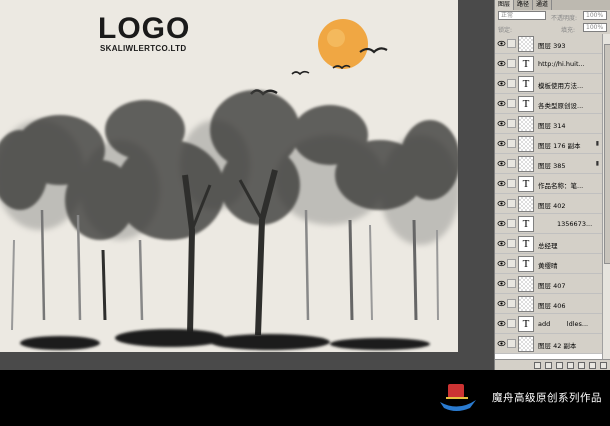  I want to click on mask-icon, so click(559, 365).